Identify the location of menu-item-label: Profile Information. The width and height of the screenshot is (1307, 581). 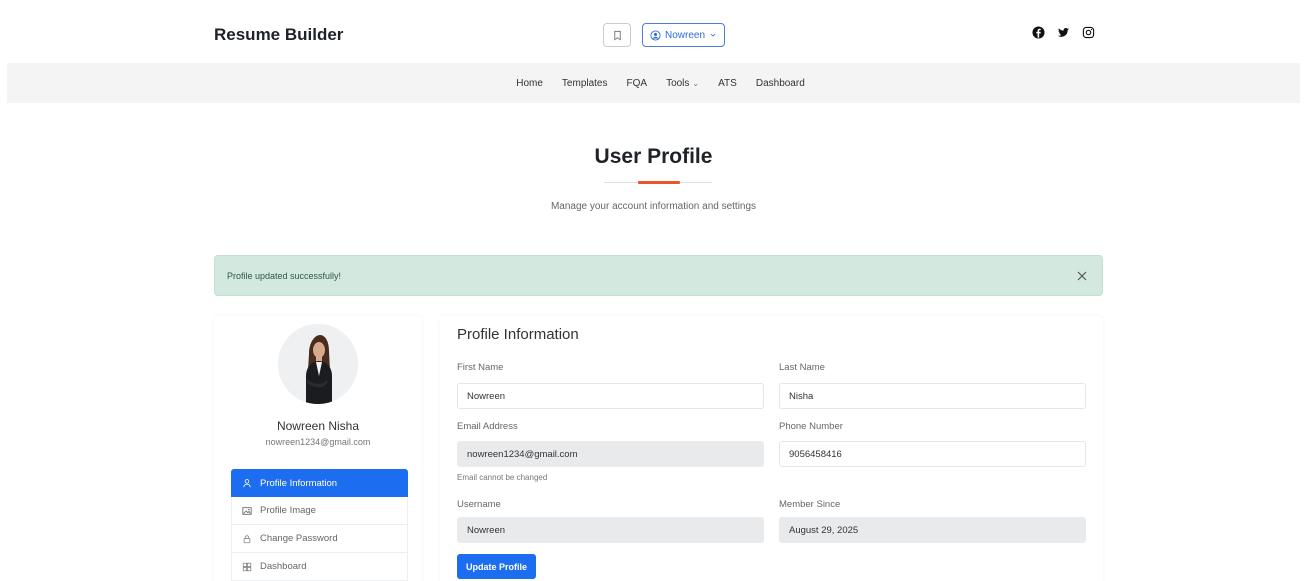
(299, 483).